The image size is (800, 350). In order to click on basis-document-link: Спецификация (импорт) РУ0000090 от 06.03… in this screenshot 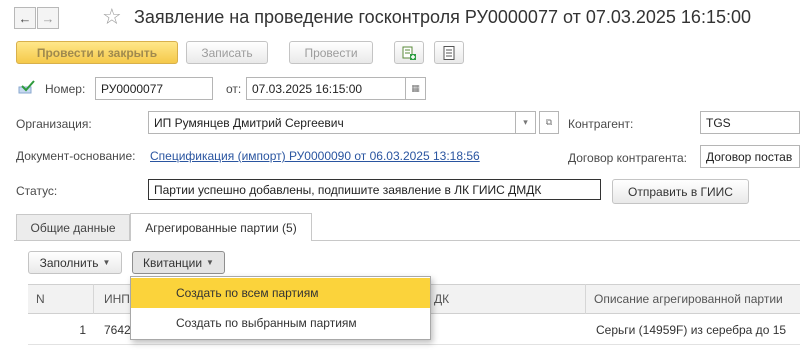, I will do `click(315, 156)`.